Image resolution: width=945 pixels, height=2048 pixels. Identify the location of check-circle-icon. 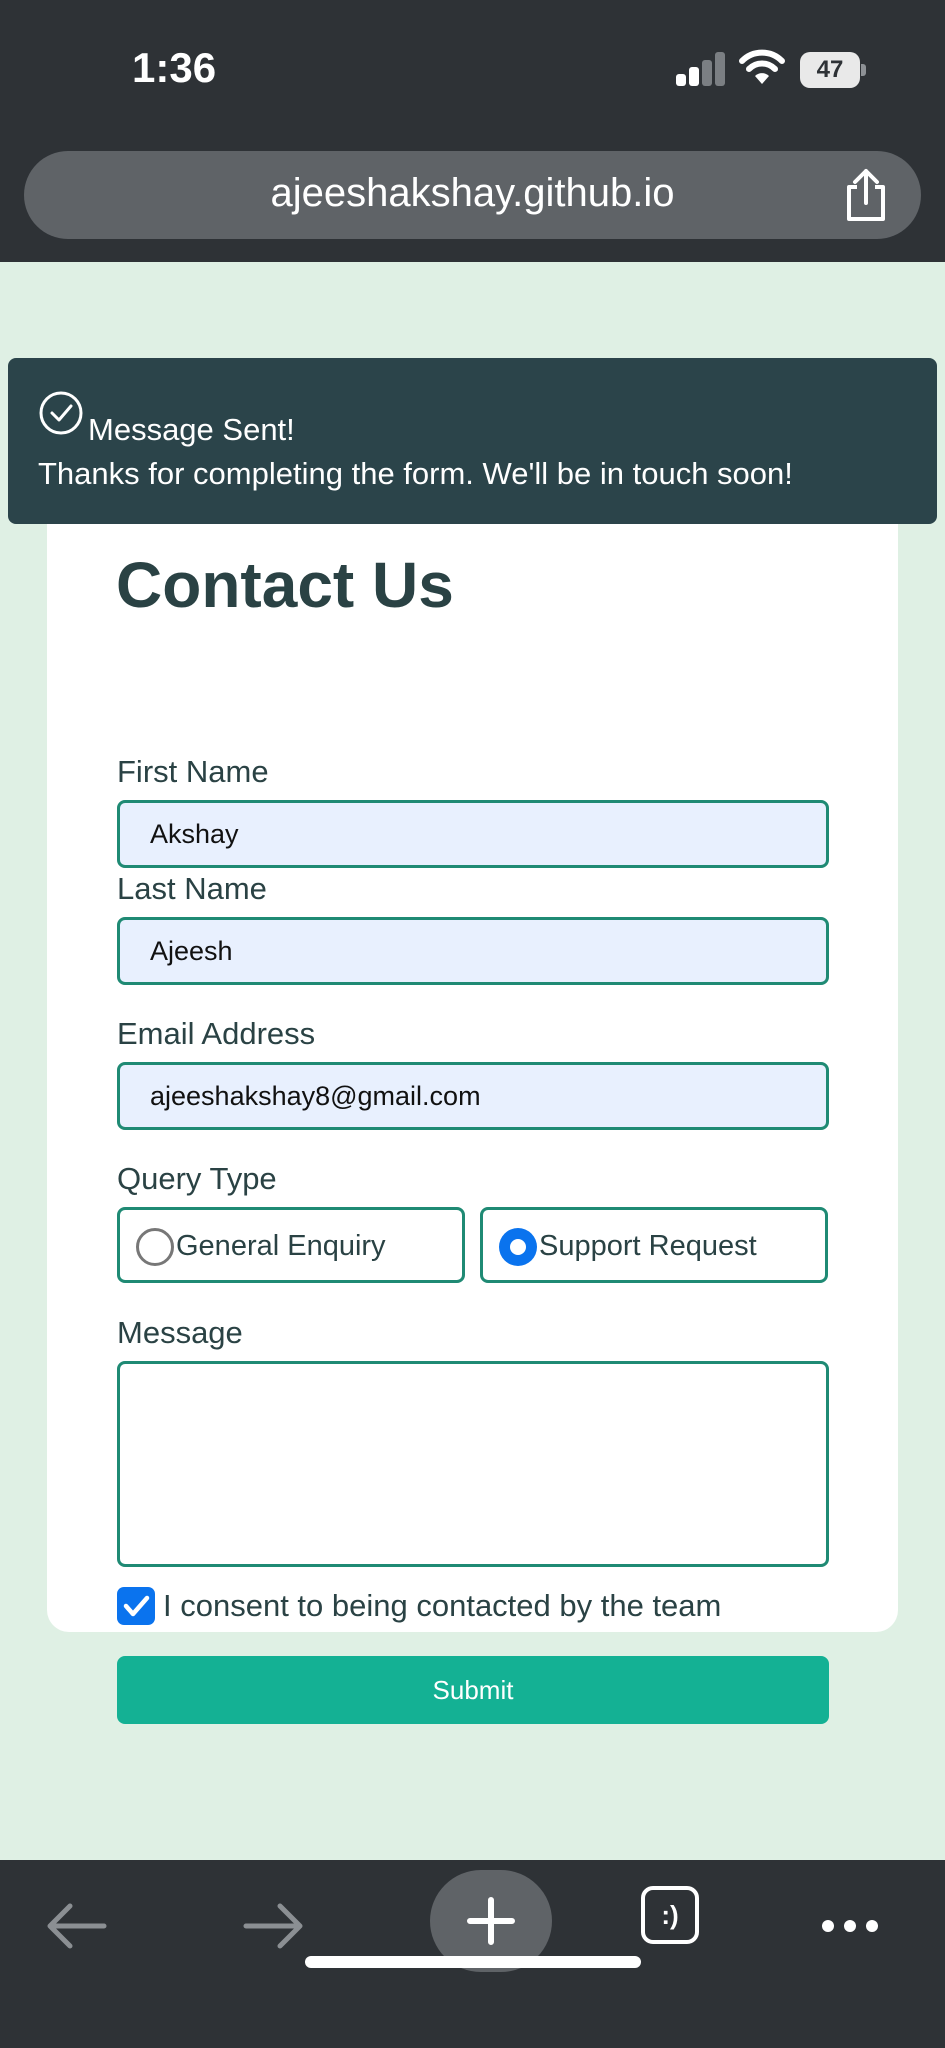
(61, 413).